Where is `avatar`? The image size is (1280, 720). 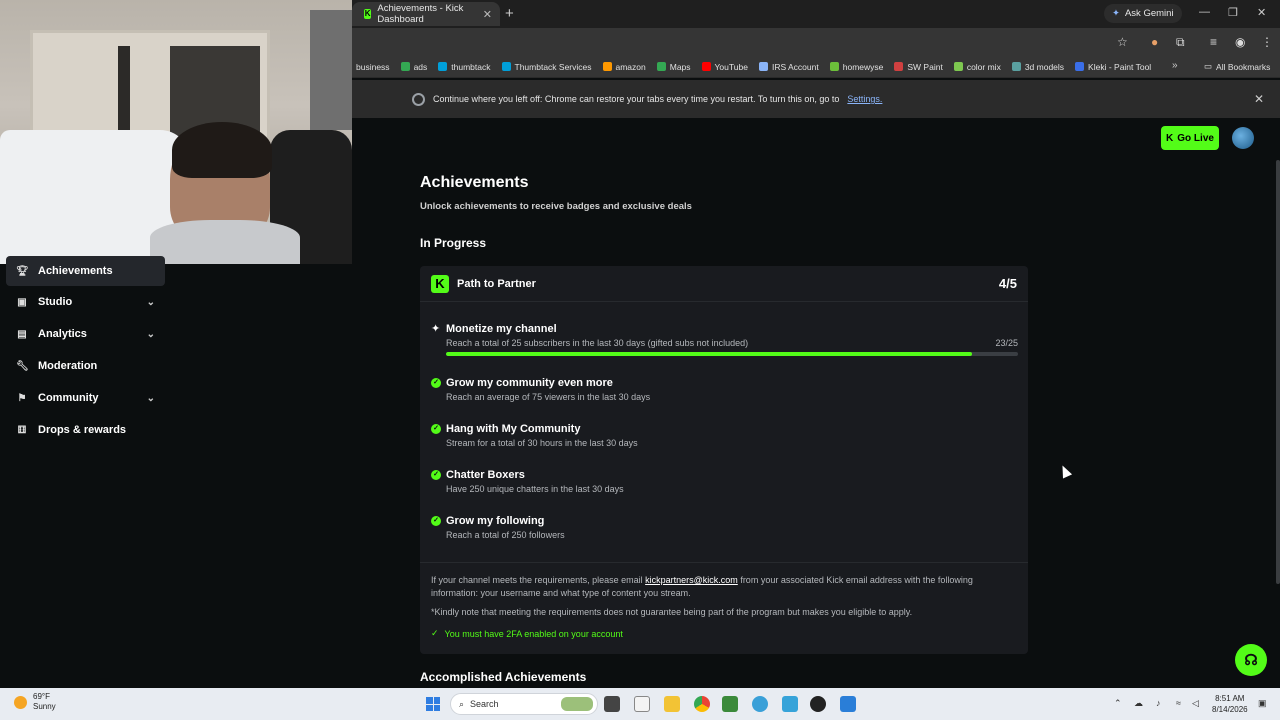
avatar is located at coordinates (1243, 138).